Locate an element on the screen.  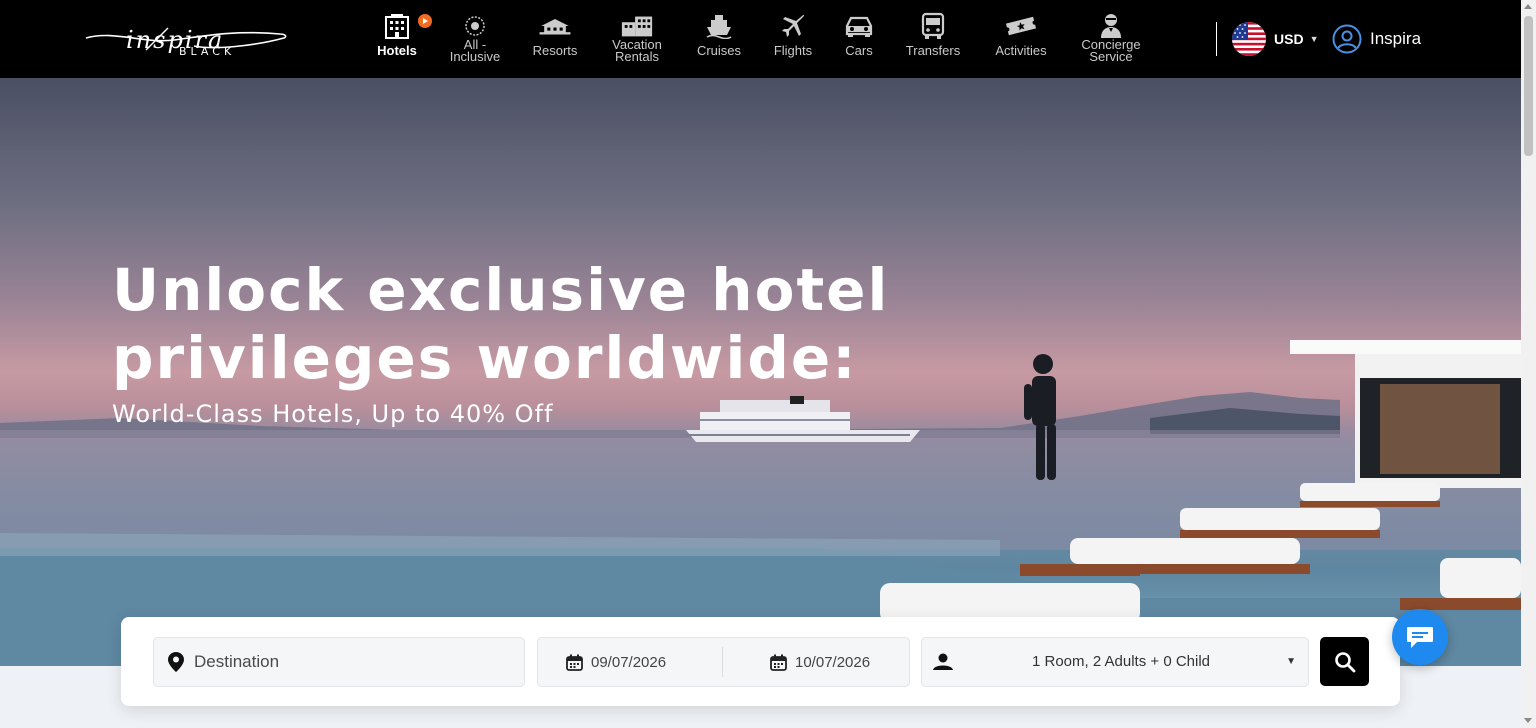
rooms-guests-selector: 1 Room, 2 Adults + 0 Child ▼ is located at coordinates (1115, 662).